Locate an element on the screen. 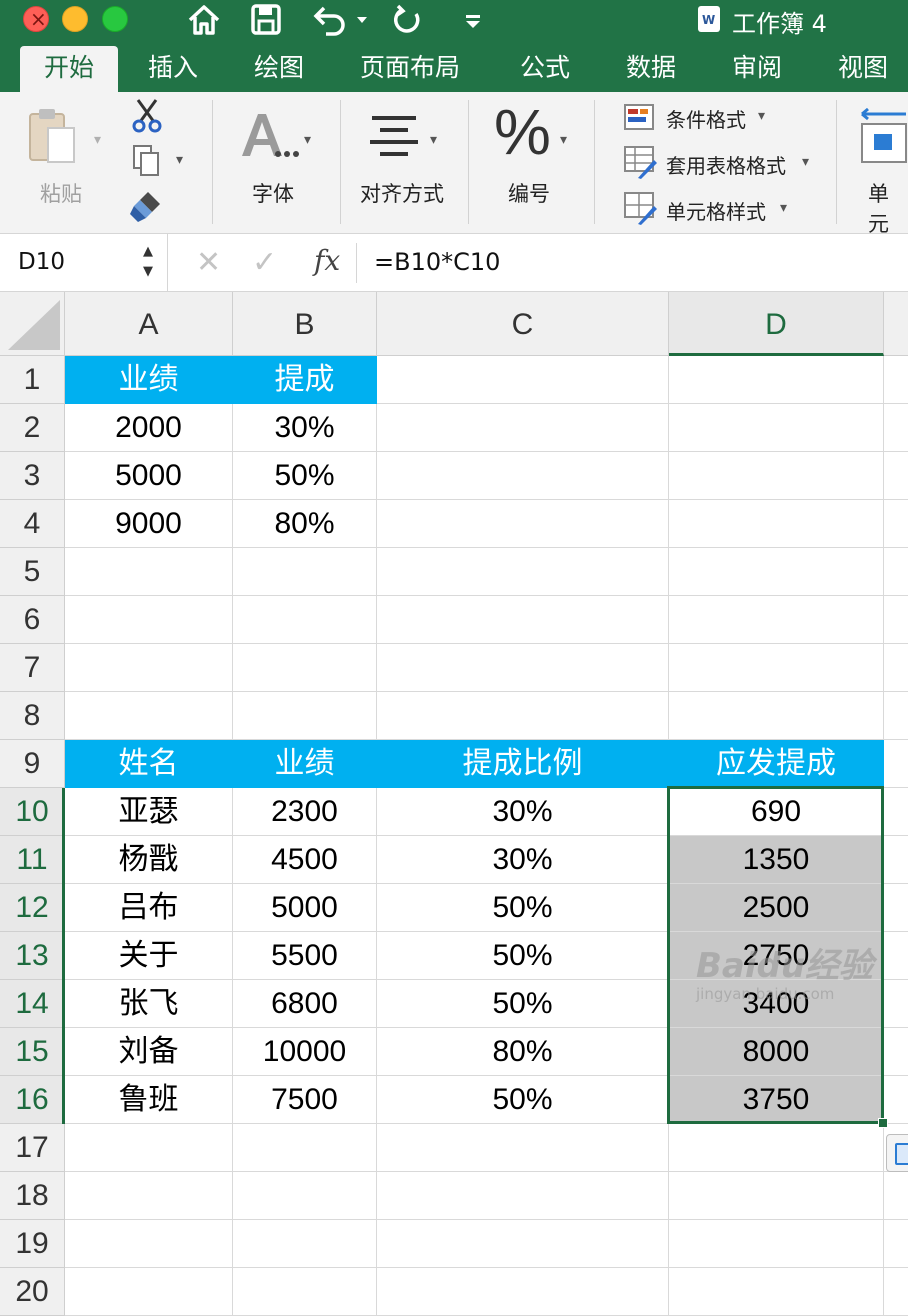 The image size is (908, 1316). font-icon is located at coordinates (269, 136).